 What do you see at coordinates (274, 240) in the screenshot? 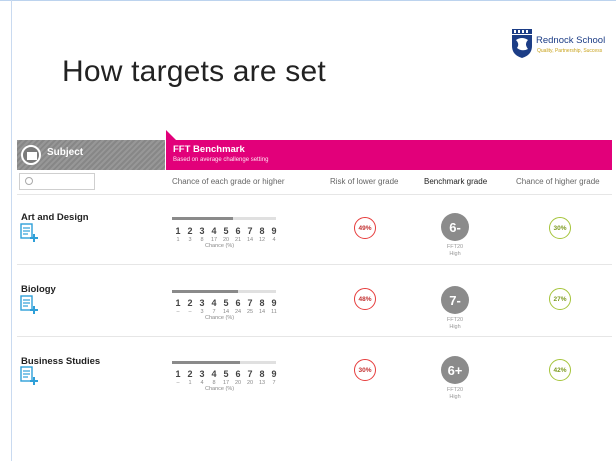
I see `grade-percent: 4` at bounding box center [274, 240].